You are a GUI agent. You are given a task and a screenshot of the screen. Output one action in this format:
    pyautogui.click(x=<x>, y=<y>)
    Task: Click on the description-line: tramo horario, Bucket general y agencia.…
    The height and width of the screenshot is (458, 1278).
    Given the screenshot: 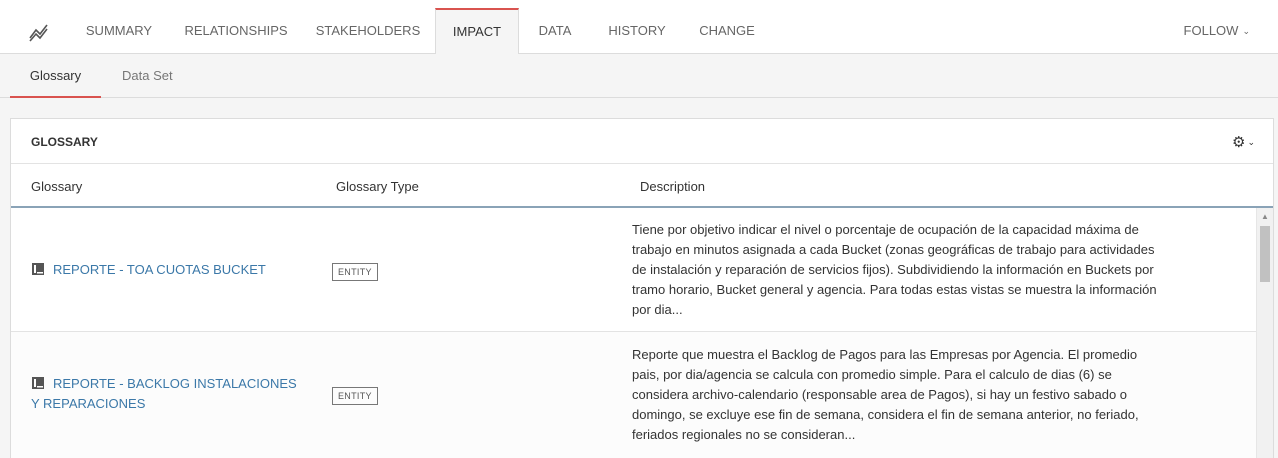 What is the action you would take?
    pyautogui.click(x=894, y=289)
    